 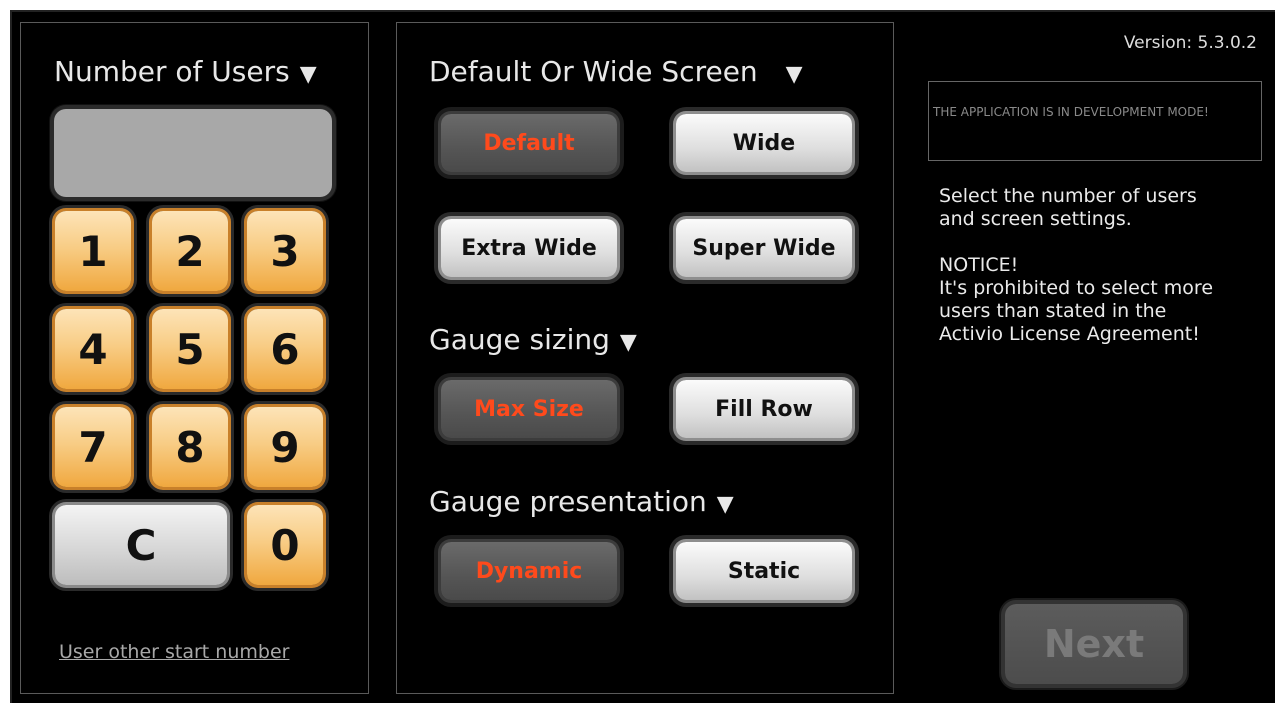 What do you see at coordinates (529, 409) in the screenshot?
I see `max-size-button: Max Size` at bounding box center [529, 409].